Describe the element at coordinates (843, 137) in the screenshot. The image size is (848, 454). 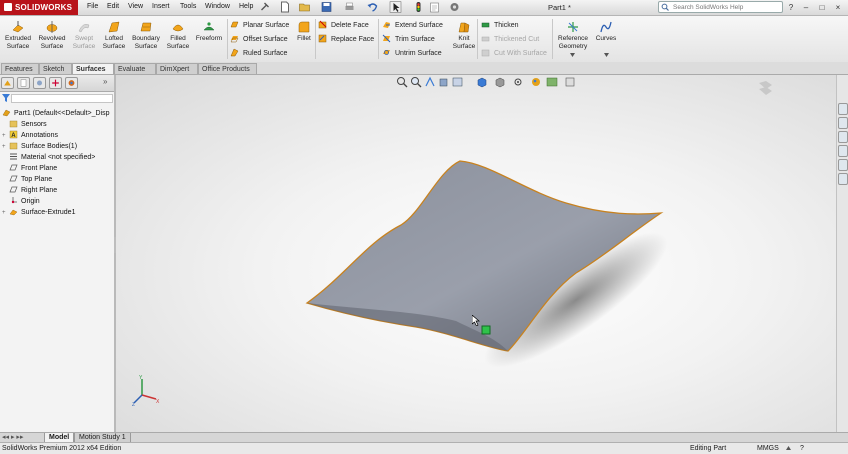
I see `file-explorer-tab` at that location.